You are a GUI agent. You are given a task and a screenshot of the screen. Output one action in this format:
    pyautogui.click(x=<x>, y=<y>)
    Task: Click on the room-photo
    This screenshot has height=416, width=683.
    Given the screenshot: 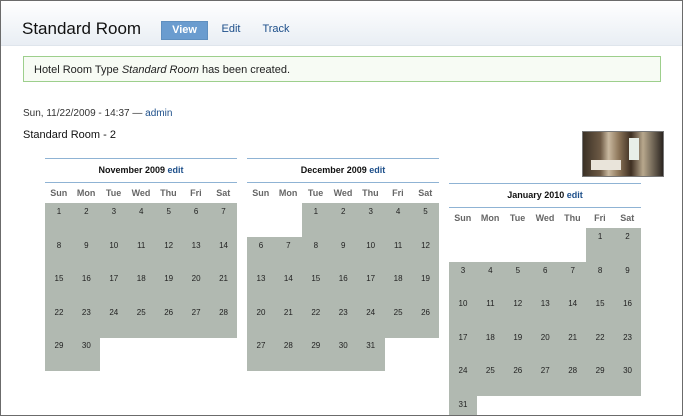 What is the action you would take?
    pyautogui.click(x=623, y=154)
    